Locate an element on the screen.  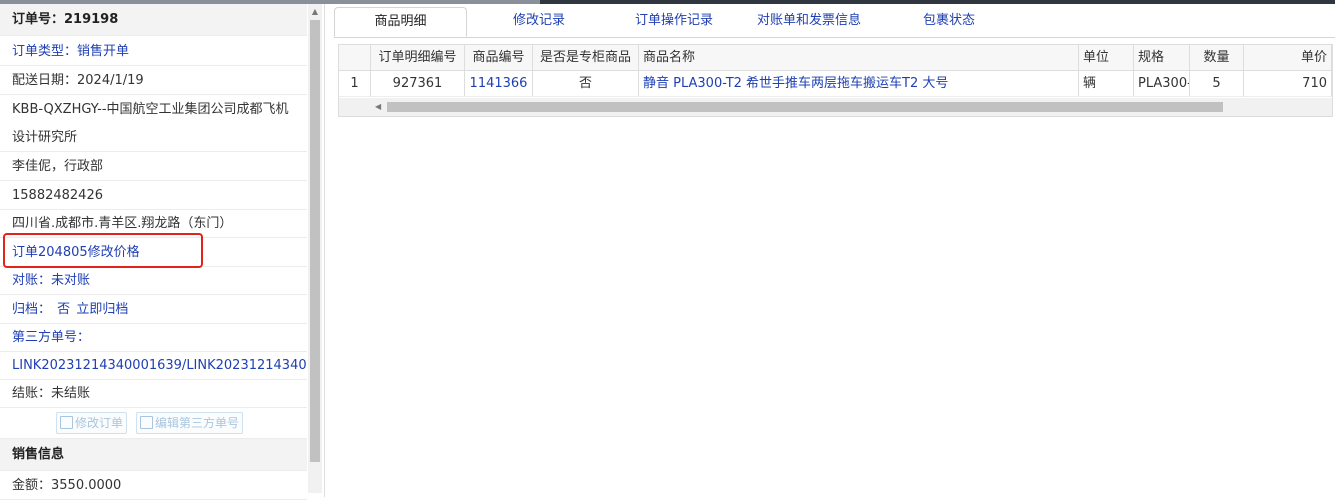
column-header-product-name: 商品名称 is located at coordinates (859, 58).